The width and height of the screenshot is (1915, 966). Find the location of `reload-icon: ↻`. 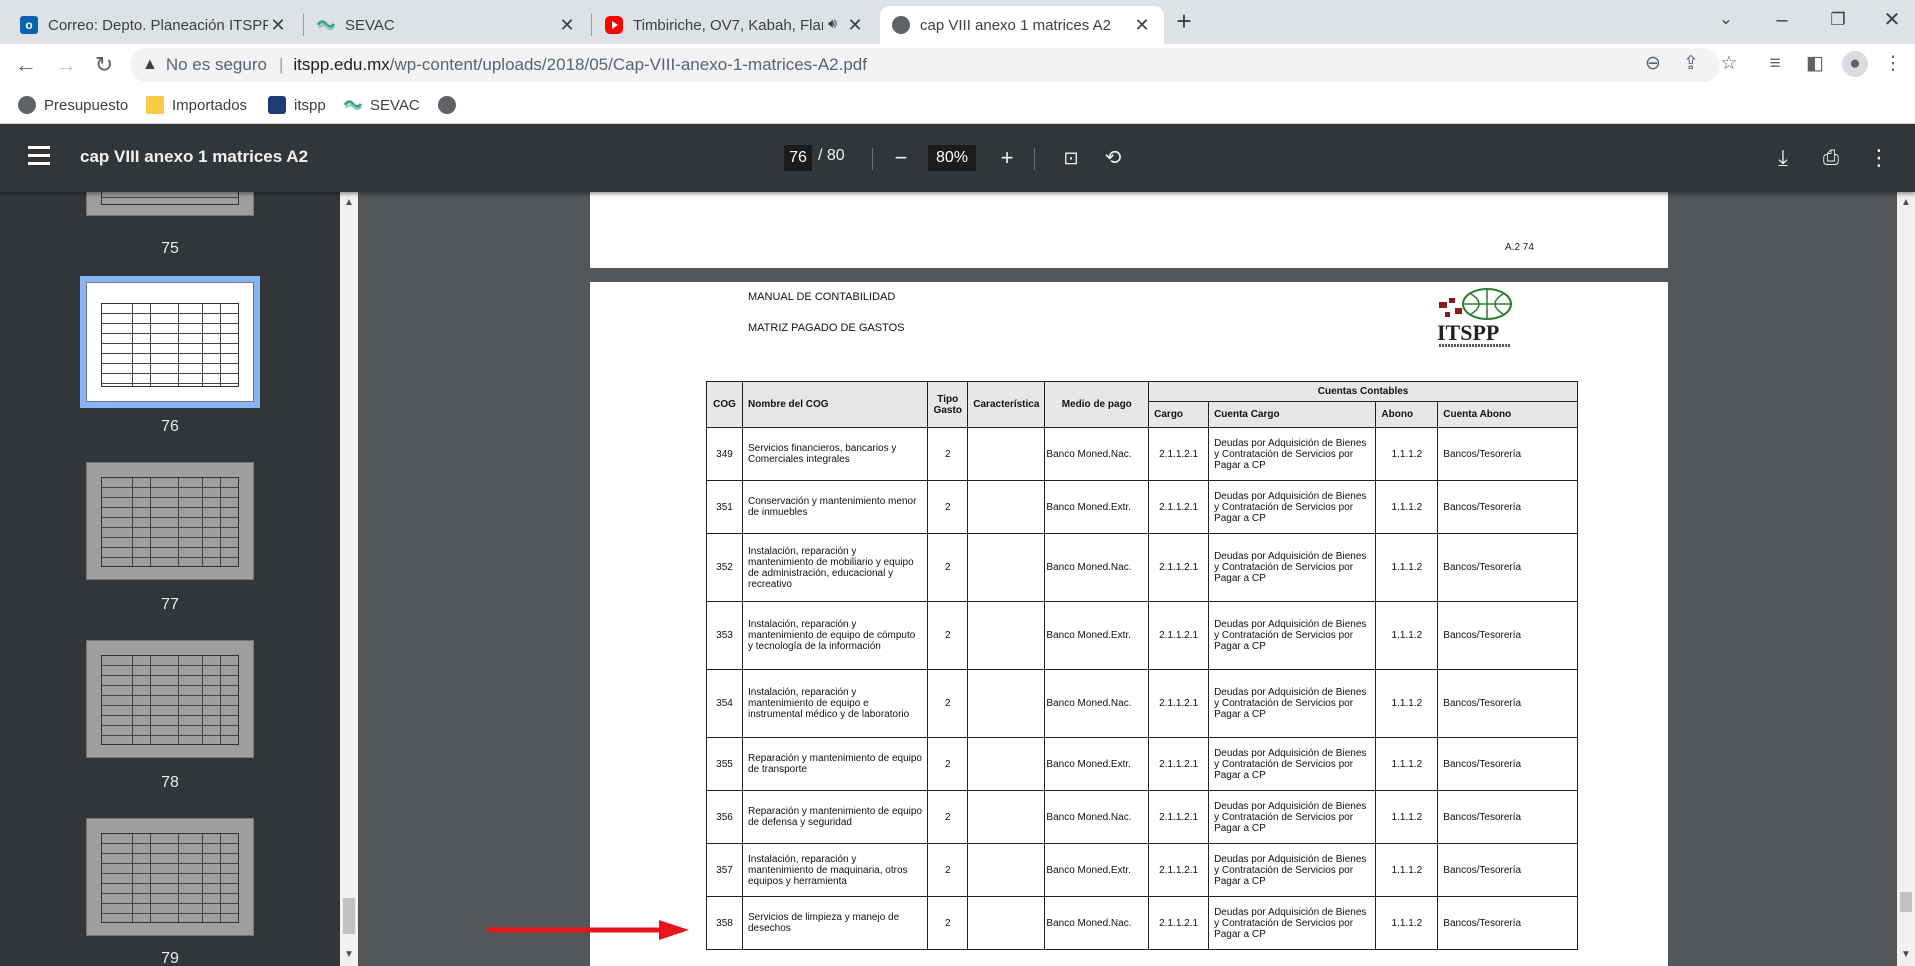

reload-icon: ↻ is located at coordinates (104, 65).